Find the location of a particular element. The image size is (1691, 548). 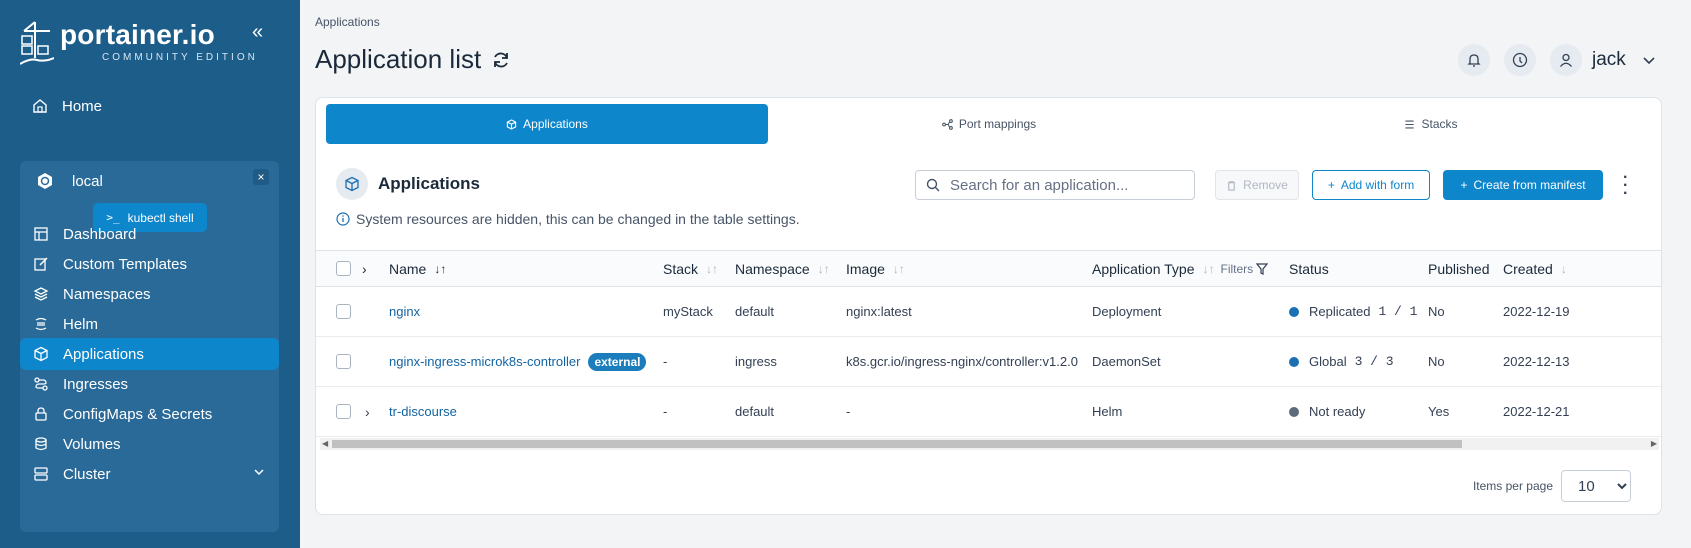

scrollbar-thumb is located at coordinates (897, 444).